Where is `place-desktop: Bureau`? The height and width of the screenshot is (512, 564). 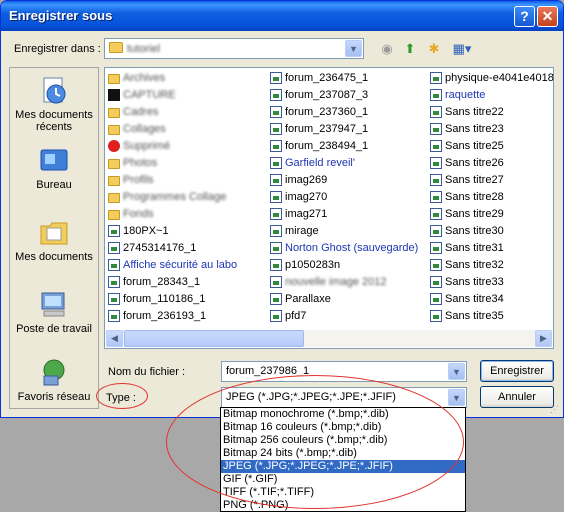
place-desktop: Bureau is located at coordinates (54, 168).